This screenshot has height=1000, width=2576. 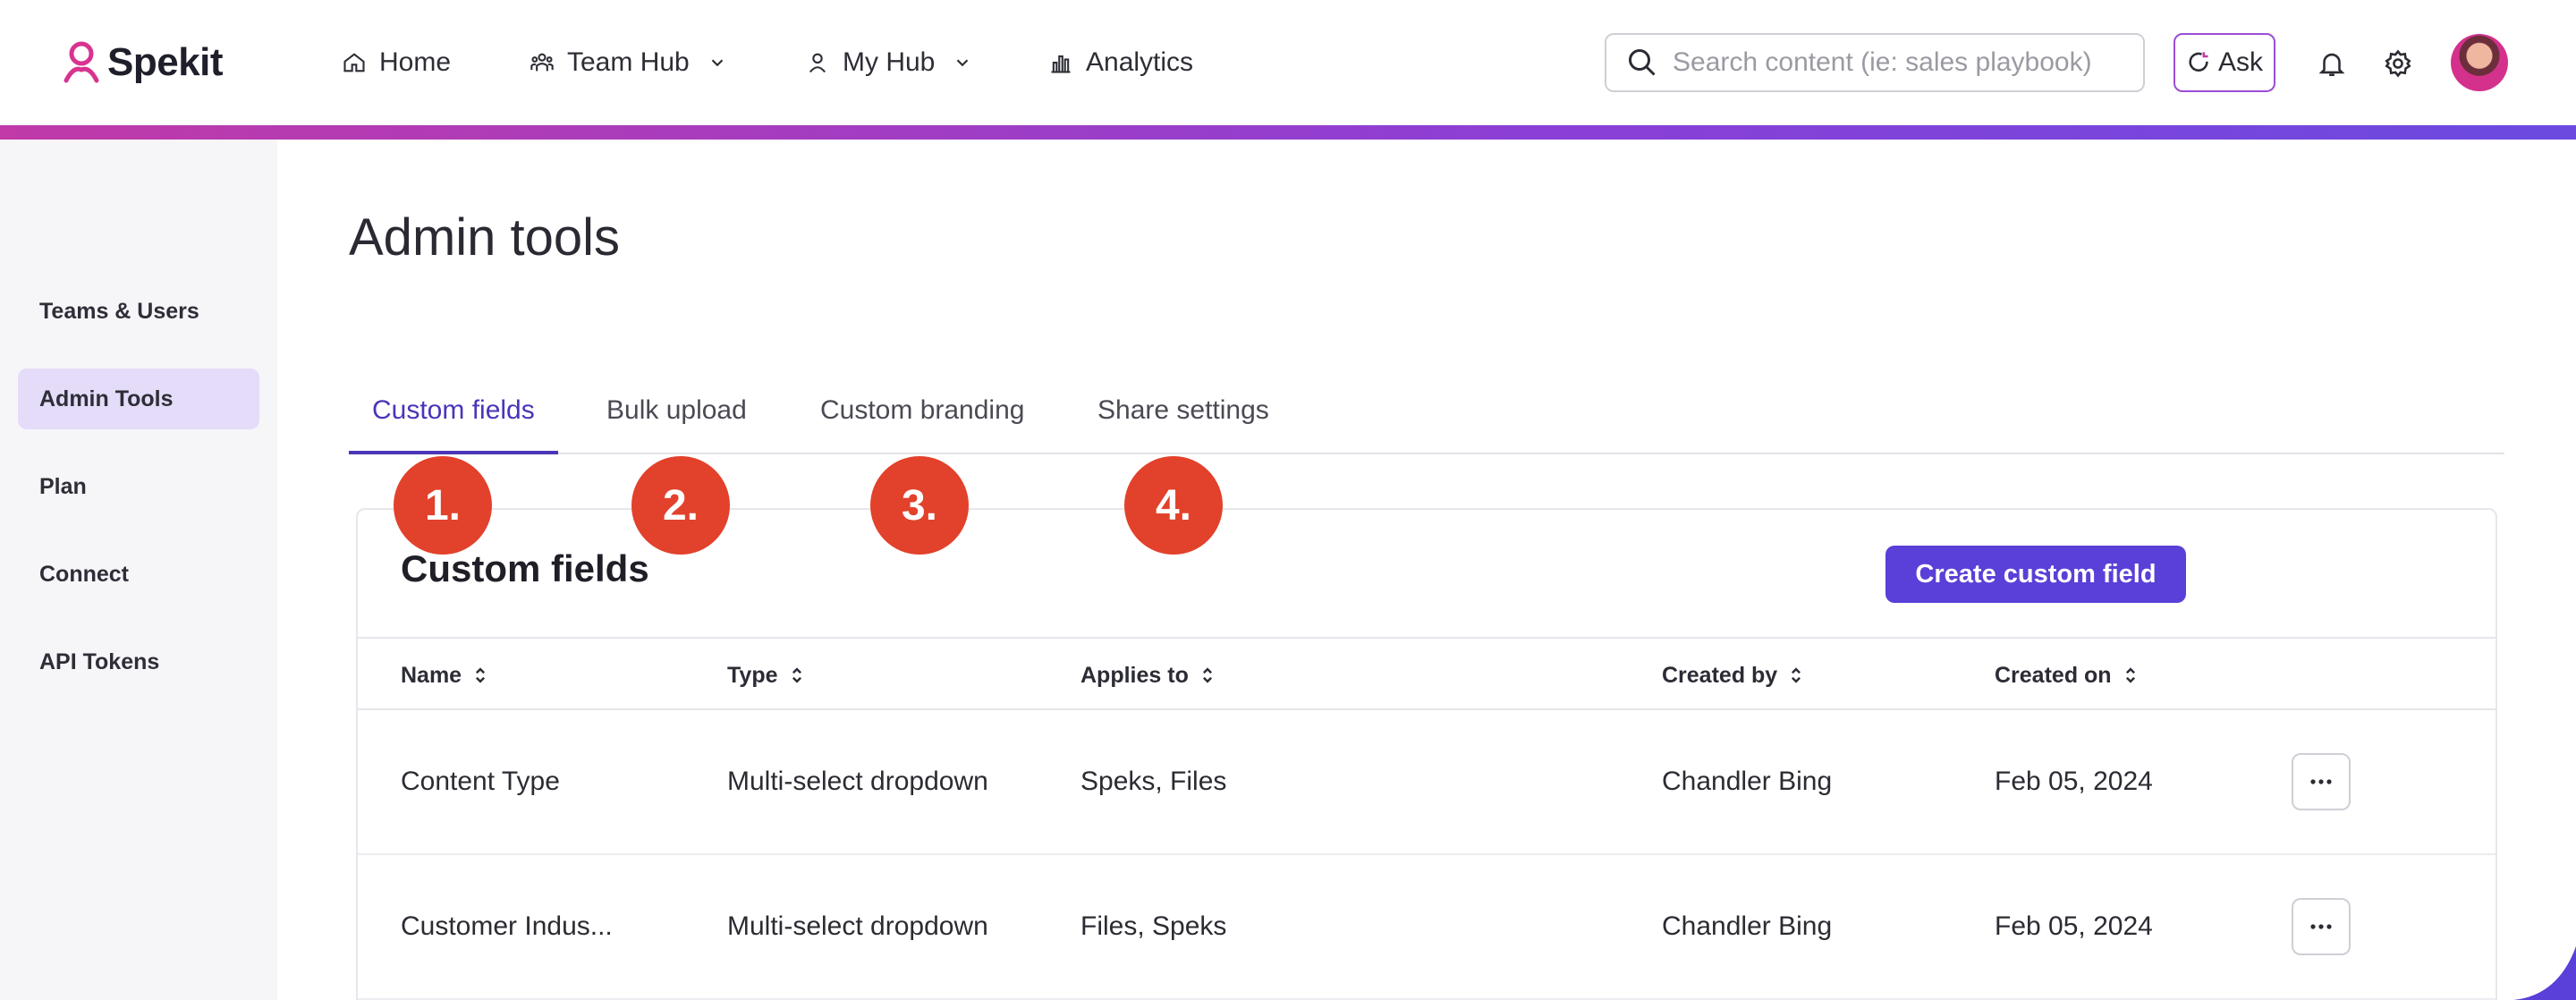 I want to click on spekit-logo: Spekit, so click(x=142, y=62).